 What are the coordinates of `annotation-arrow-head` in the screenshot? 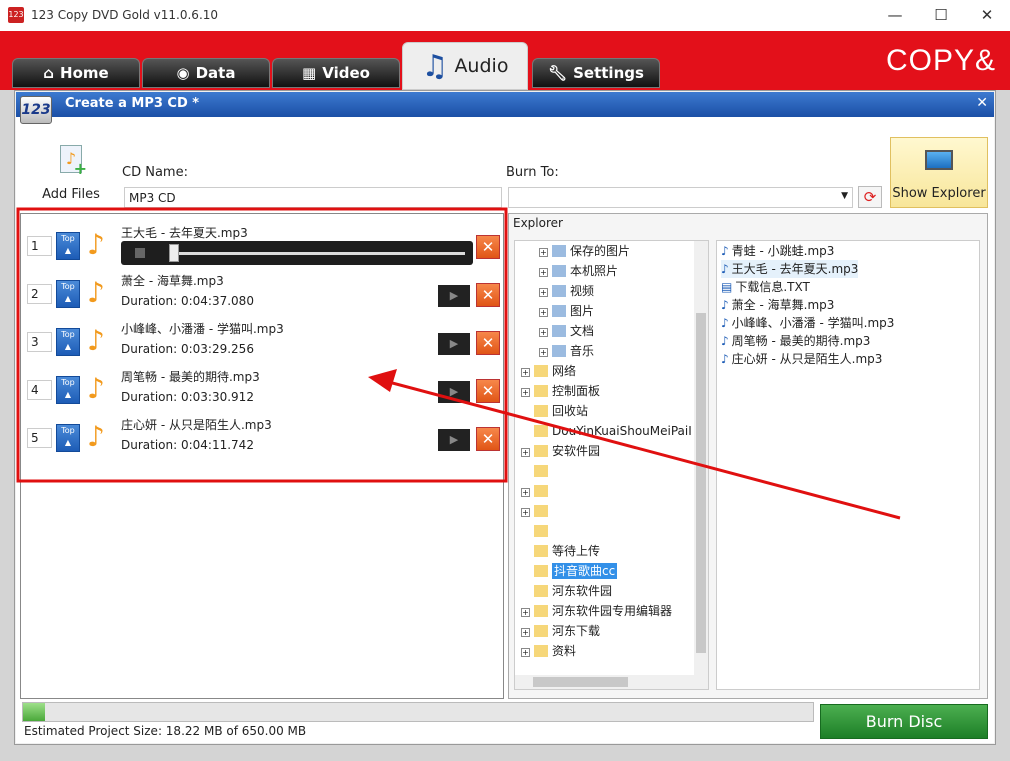 It's located at (382, 380).